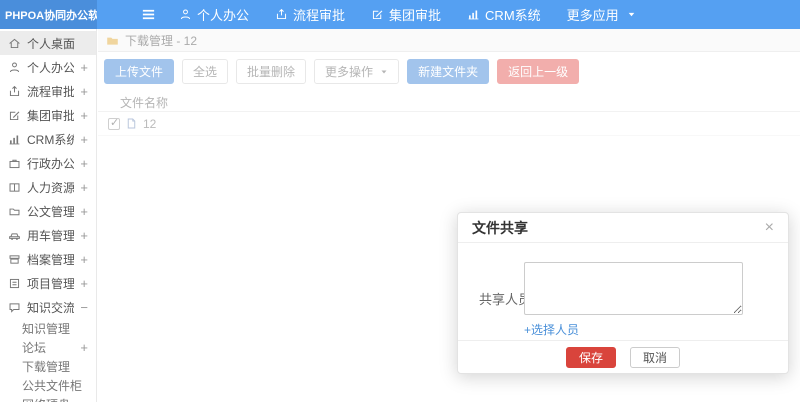  I want to click on sidebar-subitem: 公共文件柜, so click(48, 385).